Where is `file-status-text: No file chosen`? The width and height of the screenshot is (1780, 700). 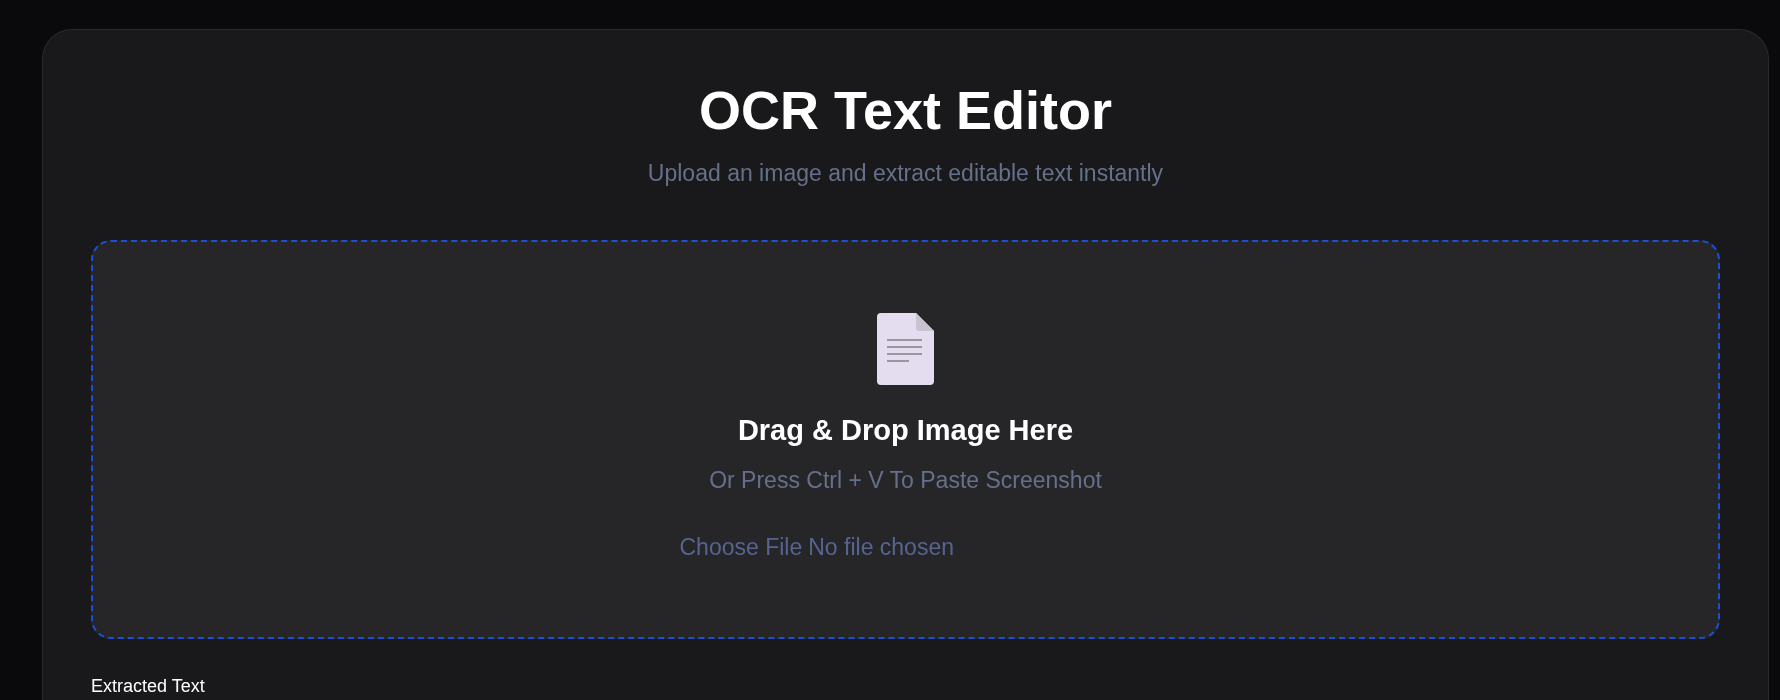 file-status-text: No file chosen is located at coordinates (881, 547).